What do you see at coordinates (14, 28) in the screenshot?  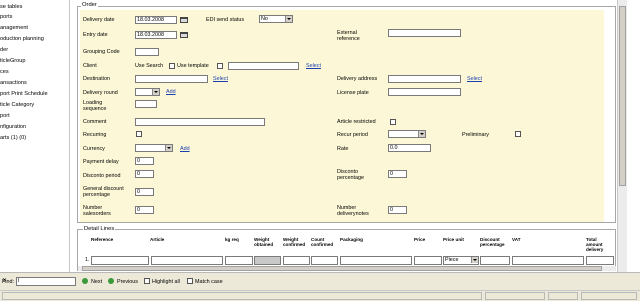 I see `sidebar-item: anagement` at bounding box center [14, 28].